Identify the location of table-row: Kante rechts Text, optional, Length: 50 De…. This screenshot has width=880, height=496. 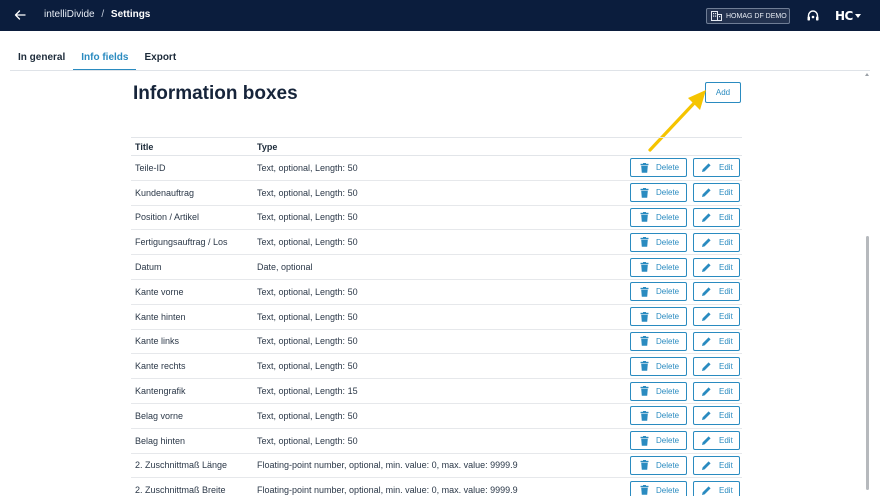
(436, 367).